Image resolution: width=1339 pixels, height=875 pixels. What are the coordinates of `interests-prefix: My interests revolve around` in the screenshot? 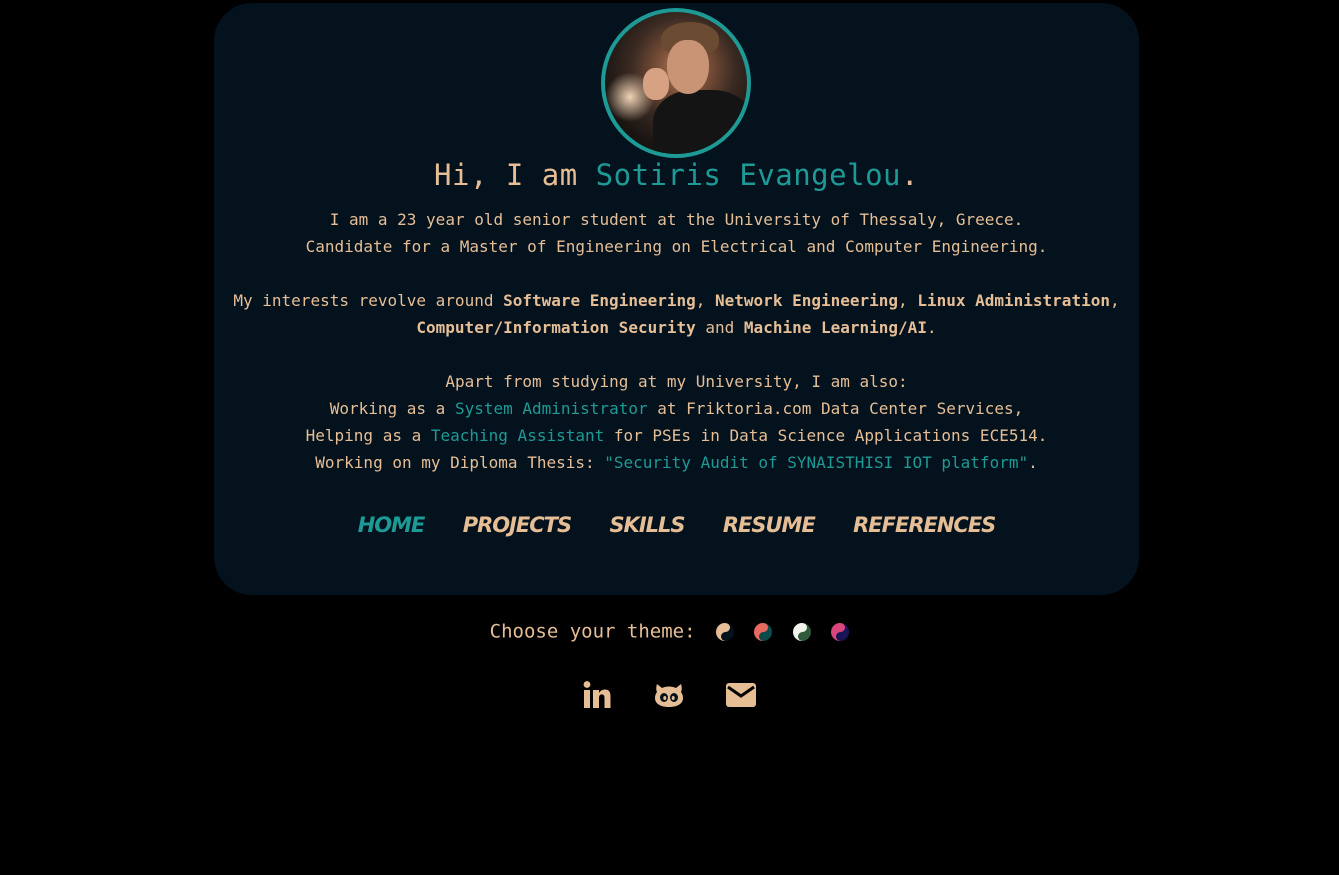 It's located at (368, 300).